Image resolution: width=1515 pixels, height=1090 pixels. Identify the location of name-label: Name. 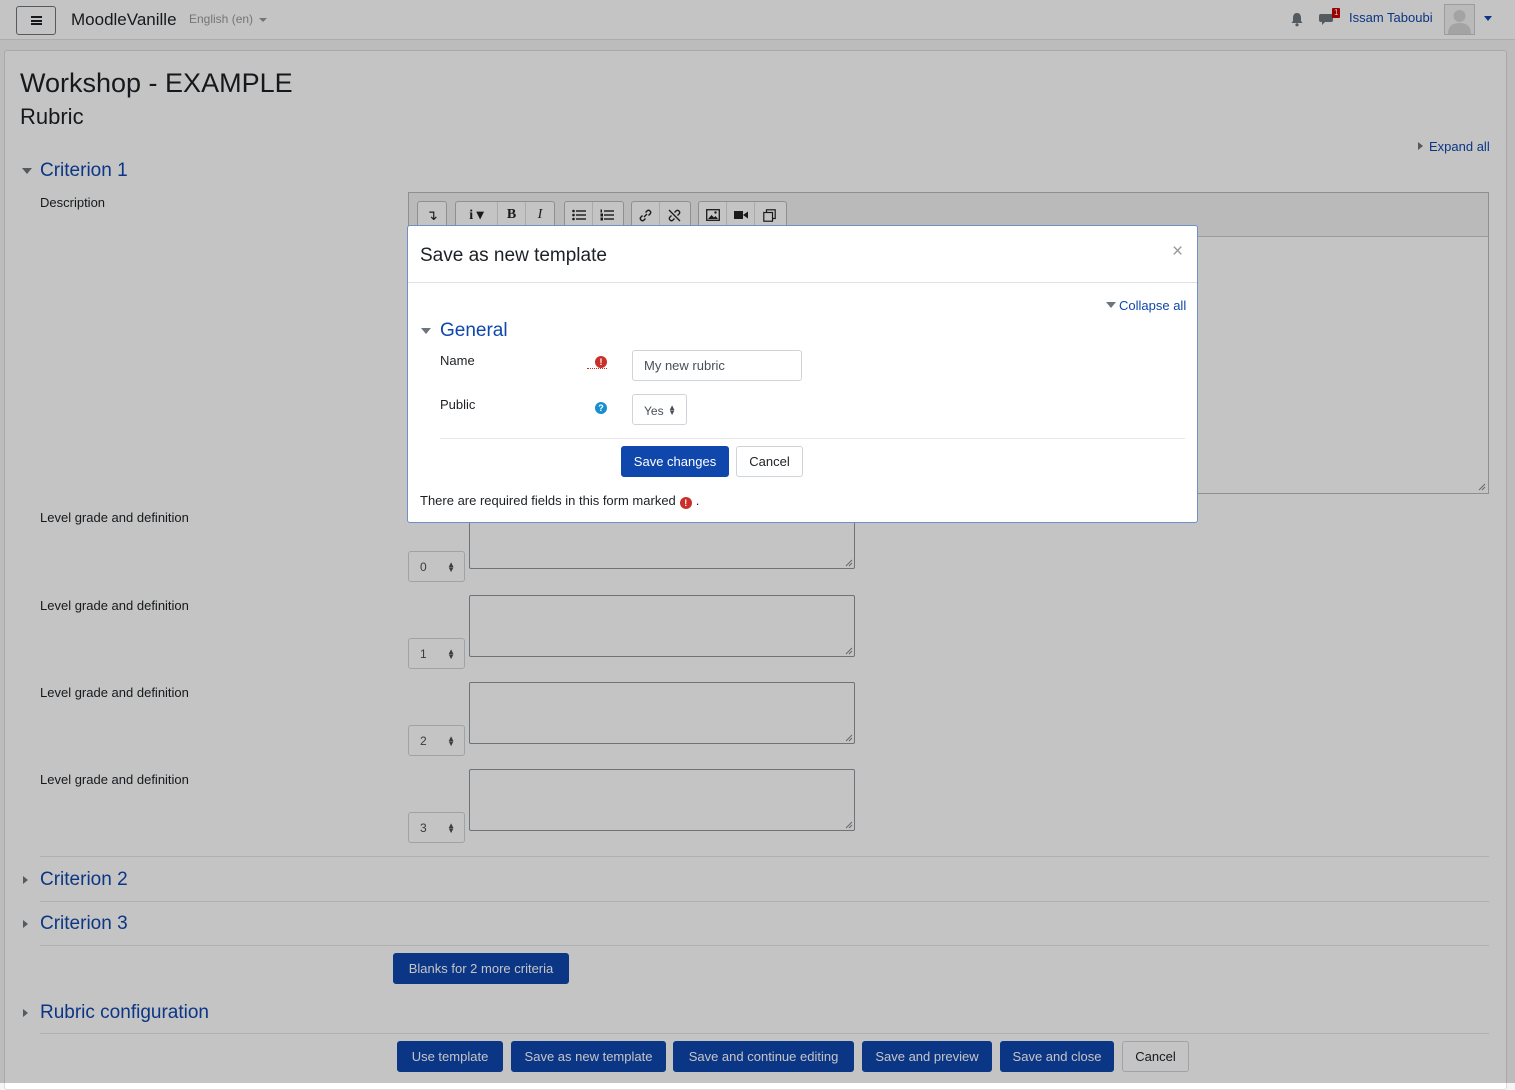
(457, 360).